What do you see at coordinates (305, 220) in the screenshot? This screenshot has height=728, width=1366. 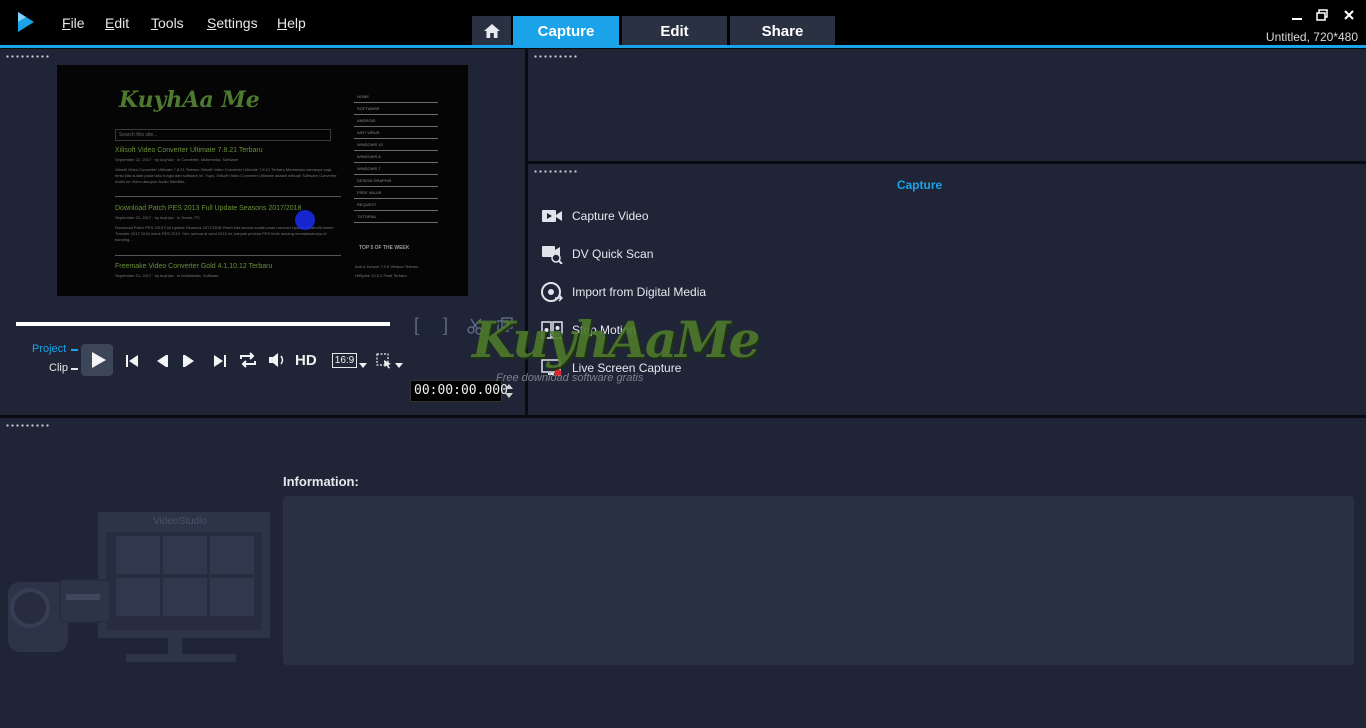 I see `cursor-highlight` at bounding box center [305, 220].